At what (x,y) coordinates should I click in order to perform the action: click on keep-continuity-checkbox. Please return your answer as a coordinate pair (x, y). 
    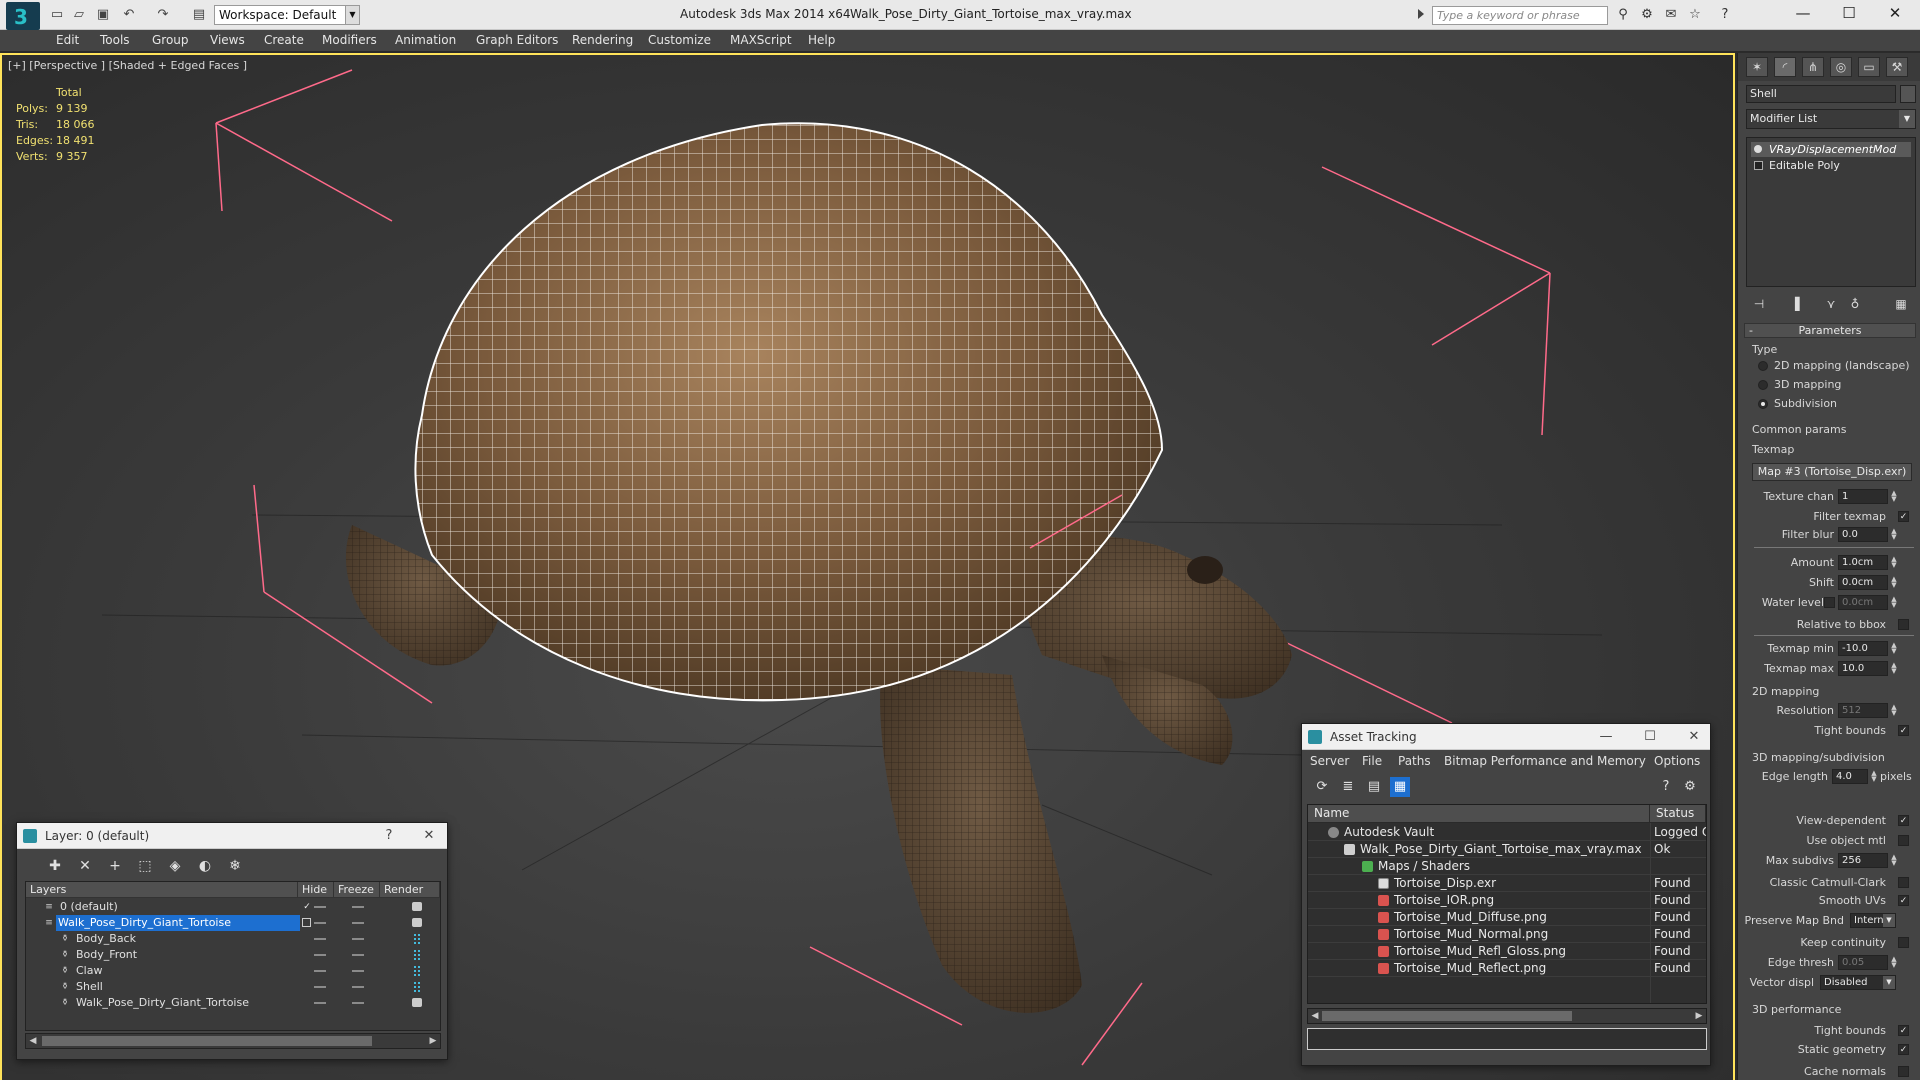
    Looking at the image, I should click on (1903, 942).